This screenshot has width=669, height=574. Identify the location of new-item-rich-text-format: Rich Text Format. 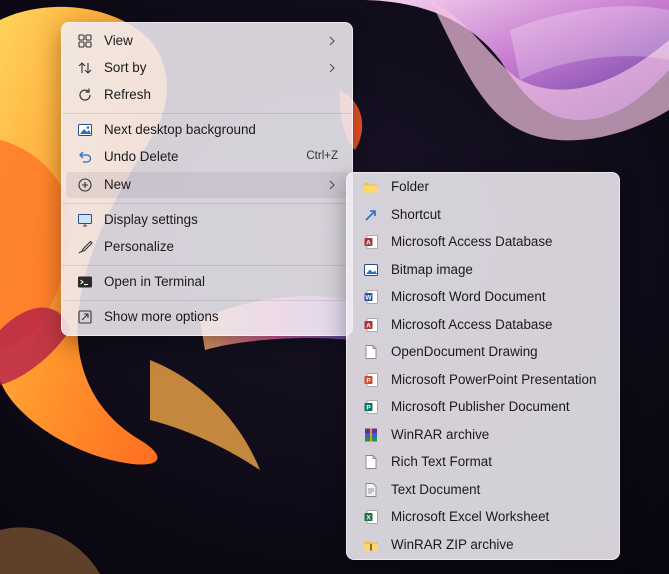
(483, 462).